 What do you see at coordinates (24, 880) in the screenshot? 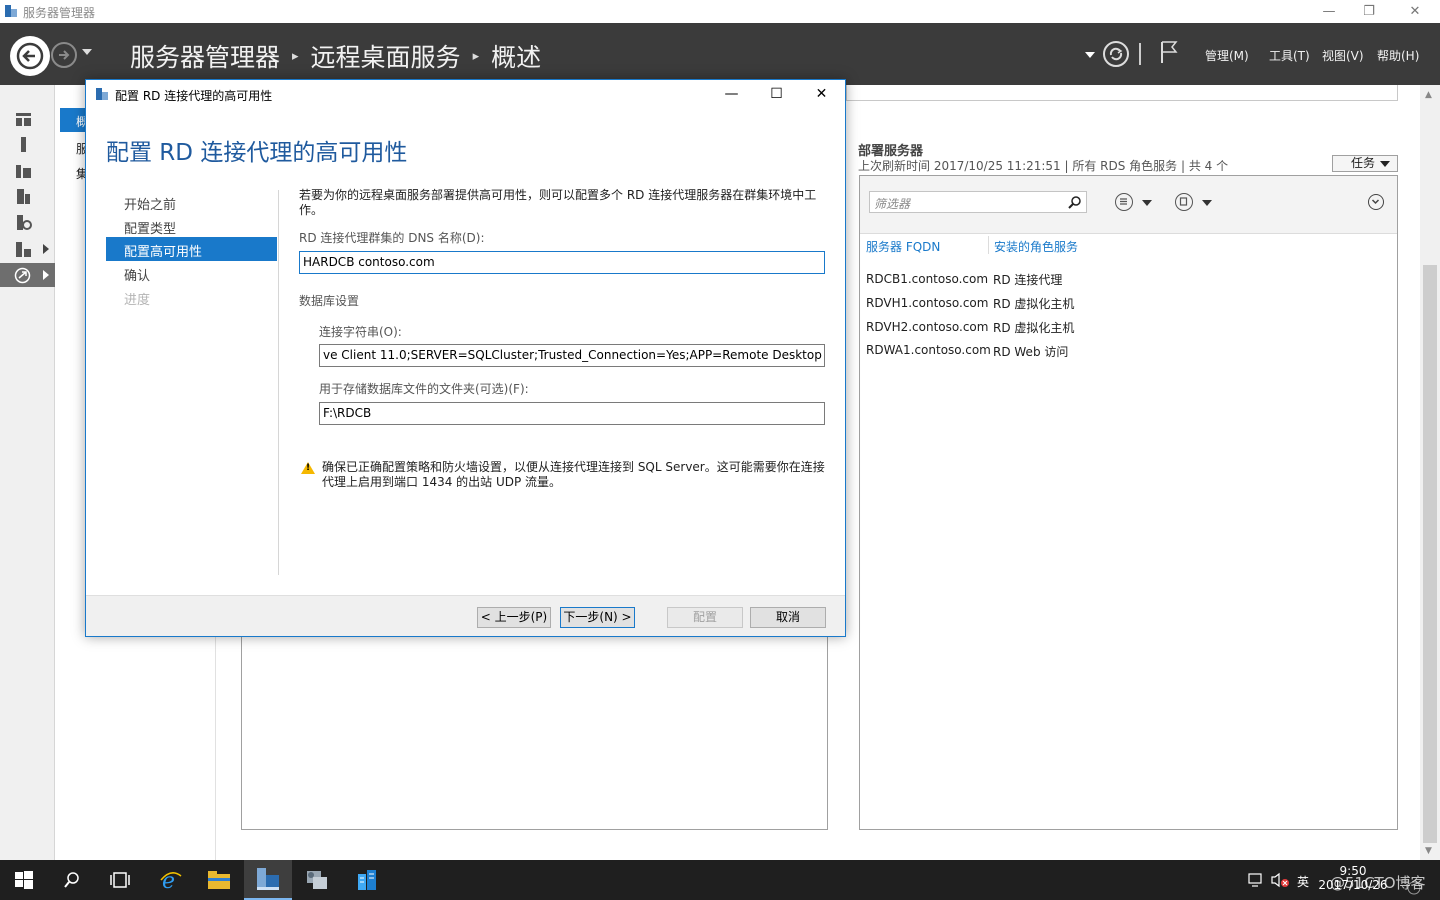
I see `start-button` at bounding box center [24, 880].